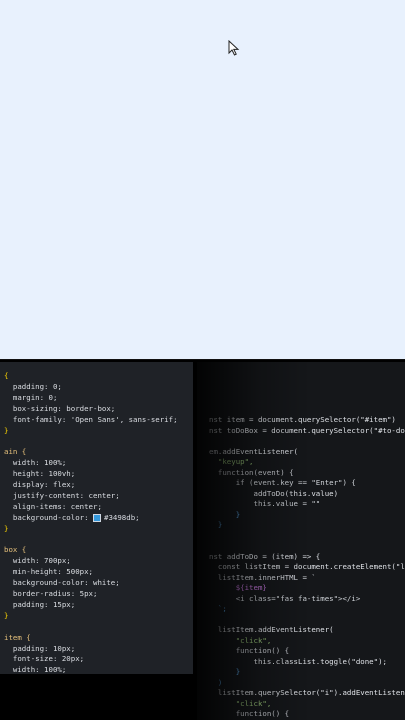  Describe the element at coordinates (98, 697) in the screenshot. I see `editor-gap` at that location.